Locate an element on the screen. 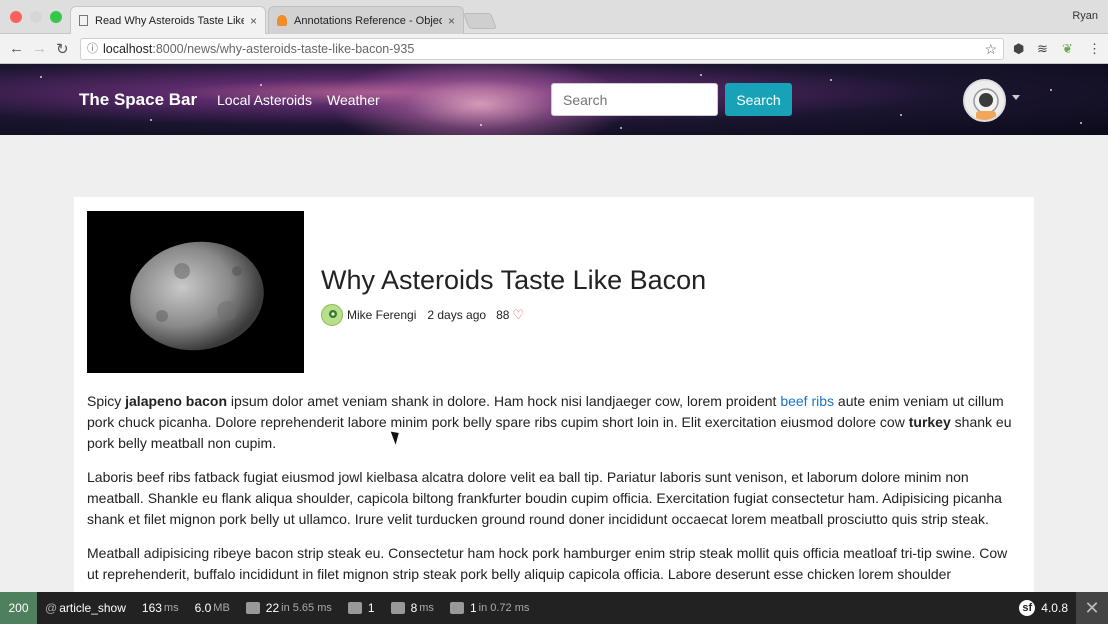  nav-link-local-asteroids: Local Asteroids is located at coordinates (264, 100).